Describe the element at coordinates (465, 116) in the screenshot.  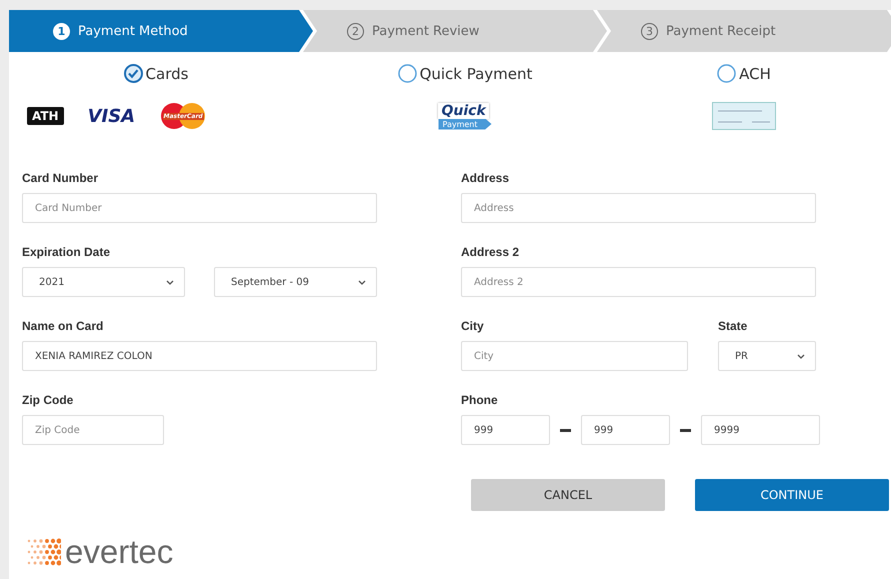
I see `quick-payment-logo: Quick Payment` at that location.